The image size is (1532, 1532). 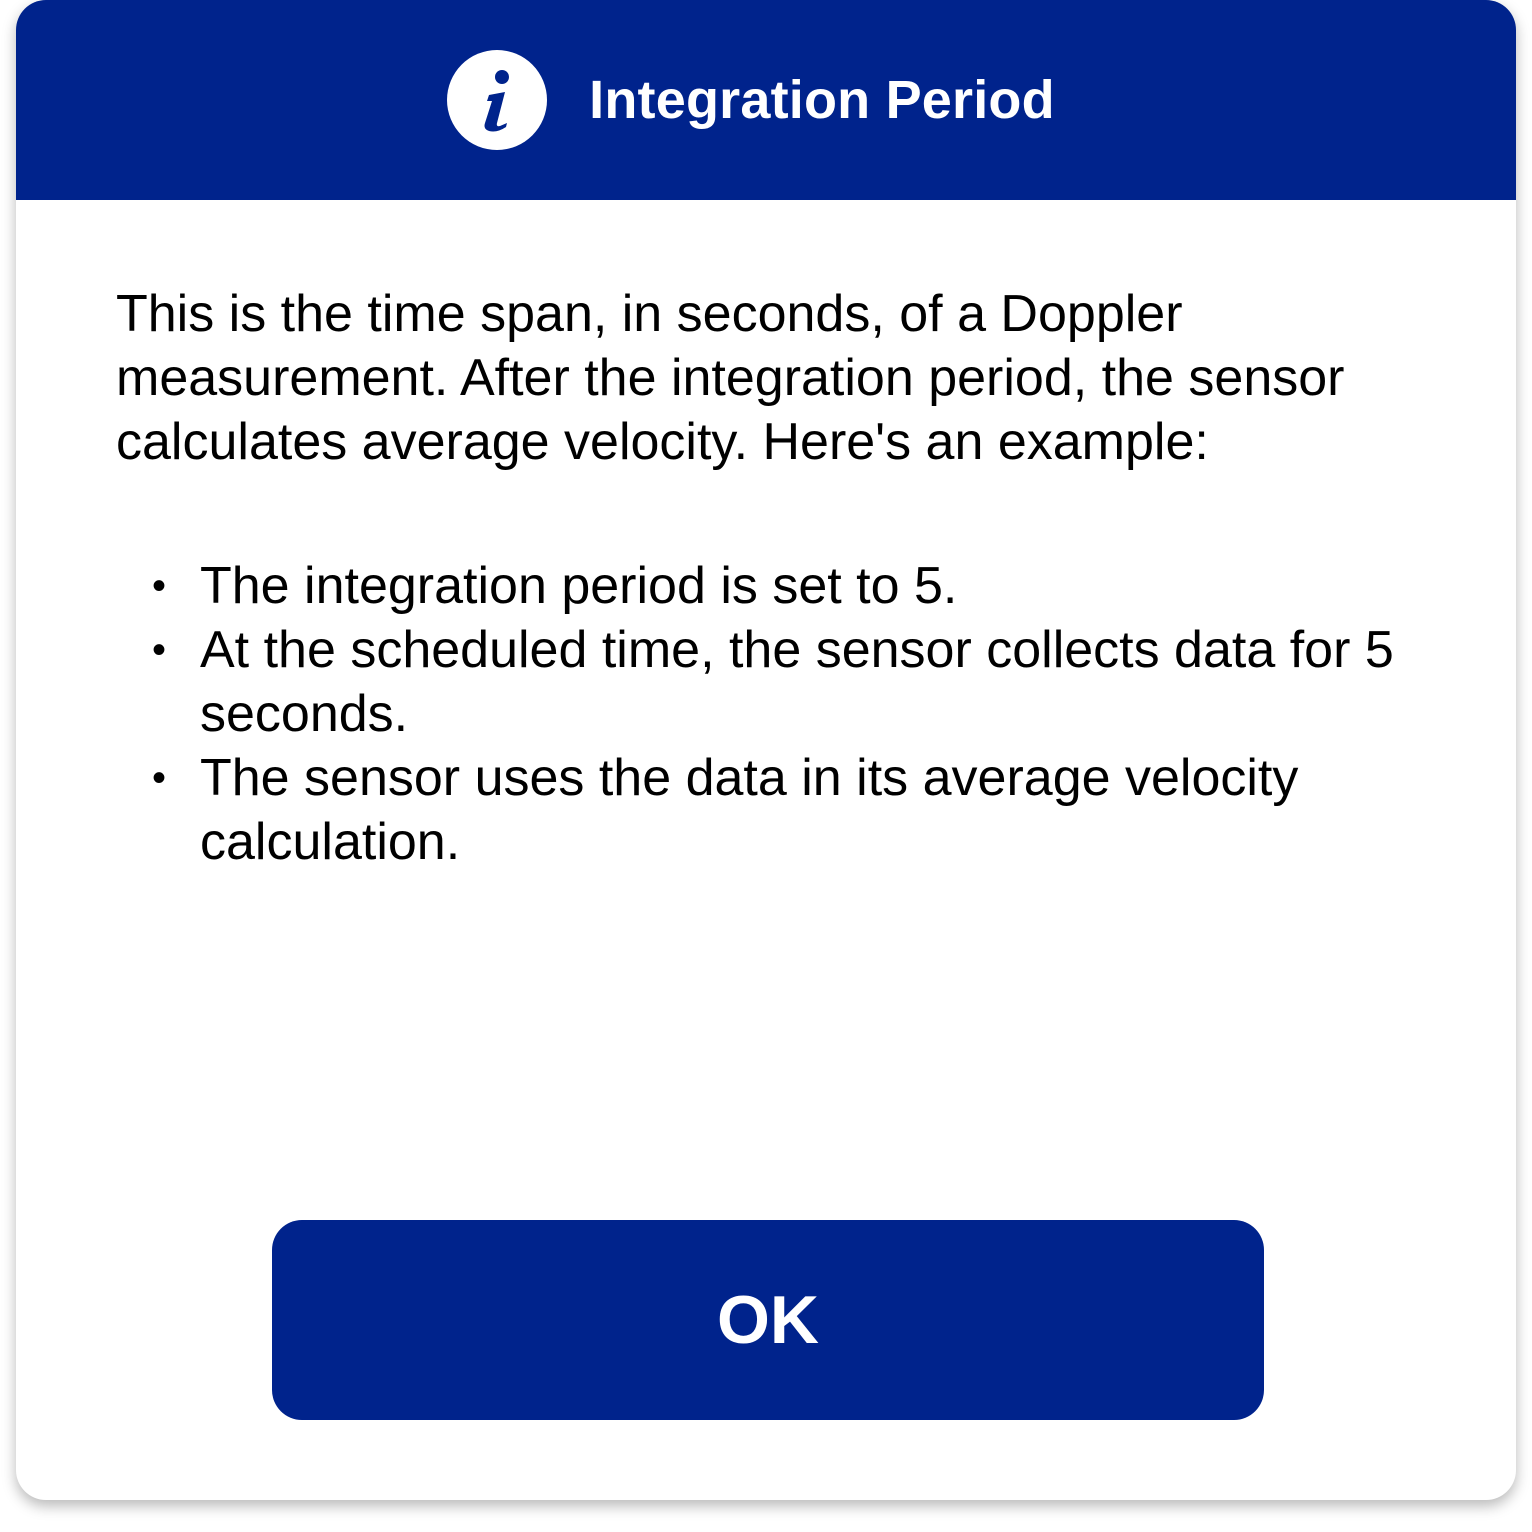 What do you see at coordinates (768, 1320) in the screenshot?
I see `ok-button: OK` at bounding box center [768, 1320].